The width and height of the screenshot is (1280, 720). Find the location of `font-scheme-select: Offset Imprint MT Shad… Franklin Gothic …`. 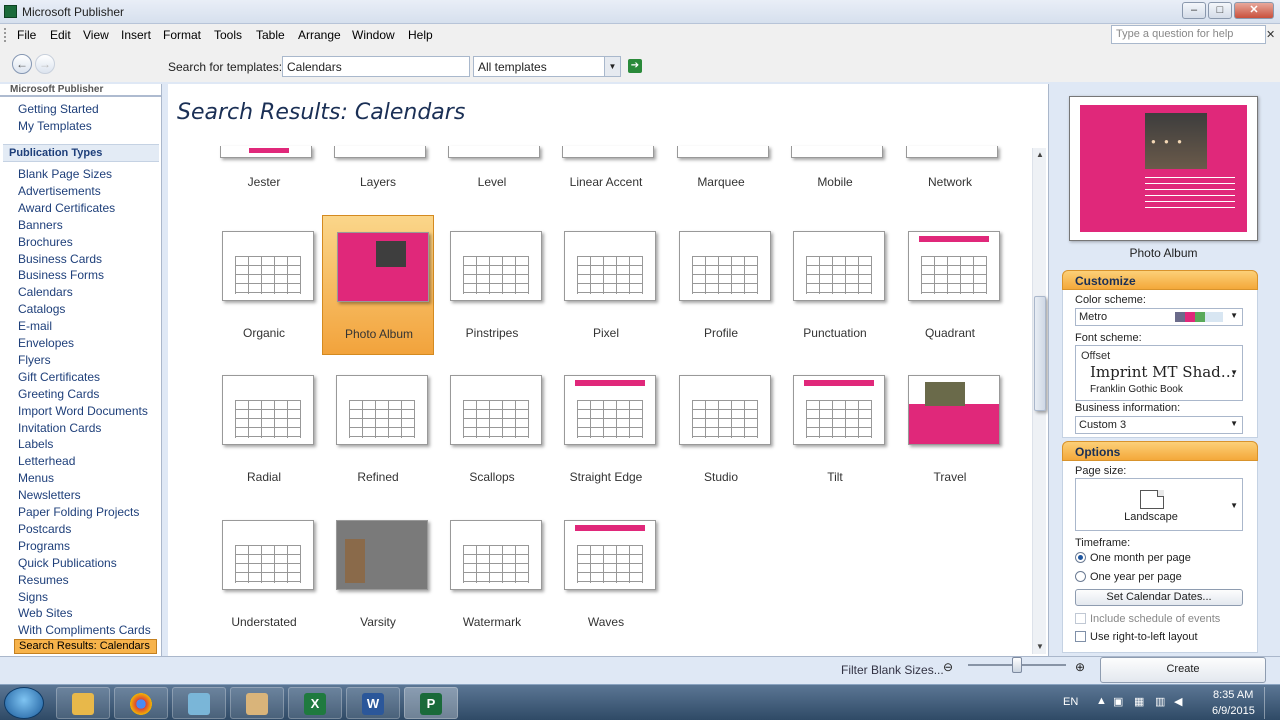

font-scheme-select: Offset Imprint MT Shad… Franklin Gothic … is located at coordinates (1159, 373).